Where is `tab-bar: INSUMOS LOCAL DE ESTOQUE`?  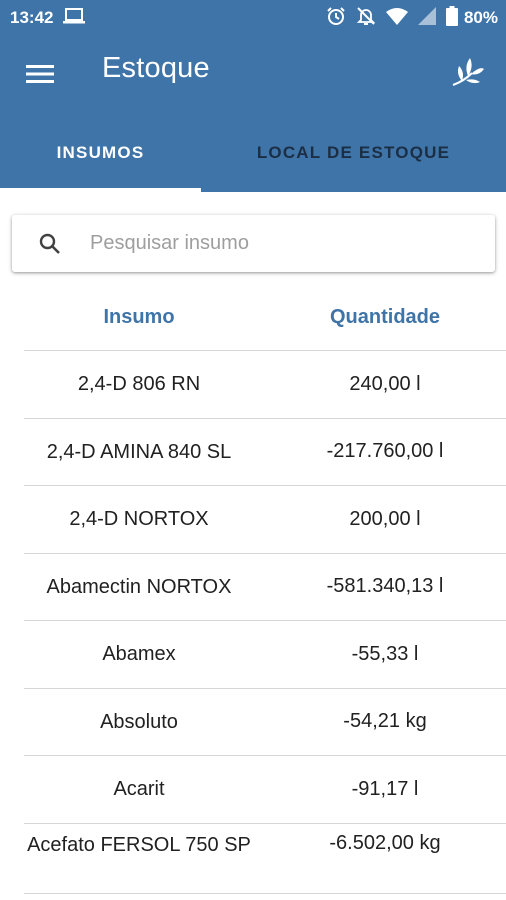
tab-bar: INSUMOS LOCAL DE ESTOQUE is located at coordinates (253, 153).